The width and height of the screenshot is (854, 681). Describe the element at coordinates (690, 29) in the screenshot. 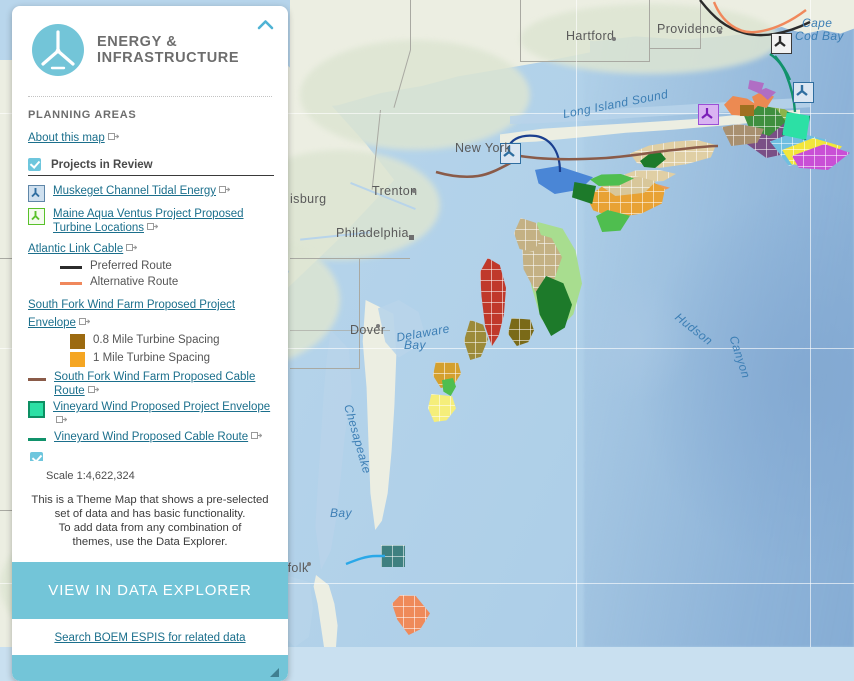

I see `map-label: Providence` at that location.